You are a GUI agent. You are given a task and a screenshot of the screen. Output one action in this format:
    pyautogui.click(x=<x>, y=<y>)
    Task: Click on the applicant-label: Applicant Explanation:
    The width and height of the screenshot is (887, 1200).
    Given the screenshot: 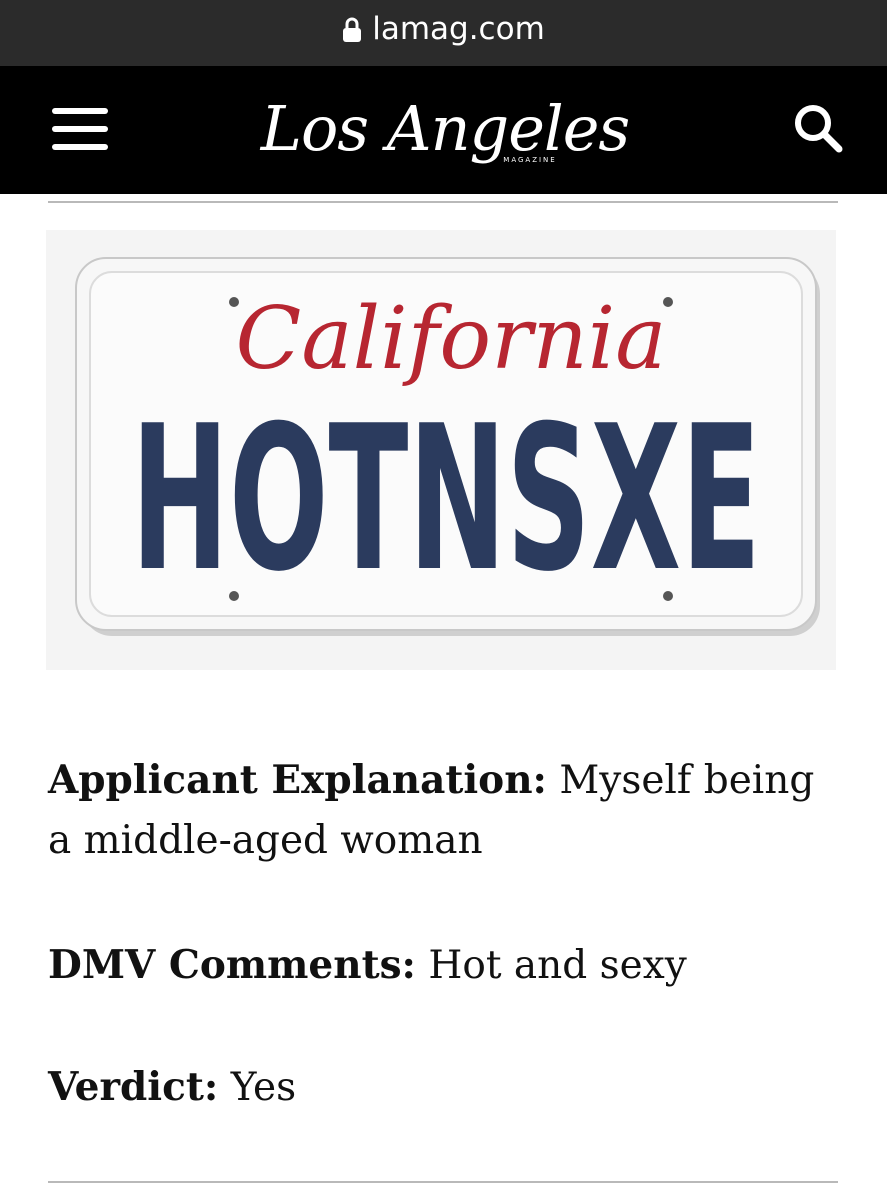 What is the action you would take?
    pyautogui.click(x=297, y=780)
    